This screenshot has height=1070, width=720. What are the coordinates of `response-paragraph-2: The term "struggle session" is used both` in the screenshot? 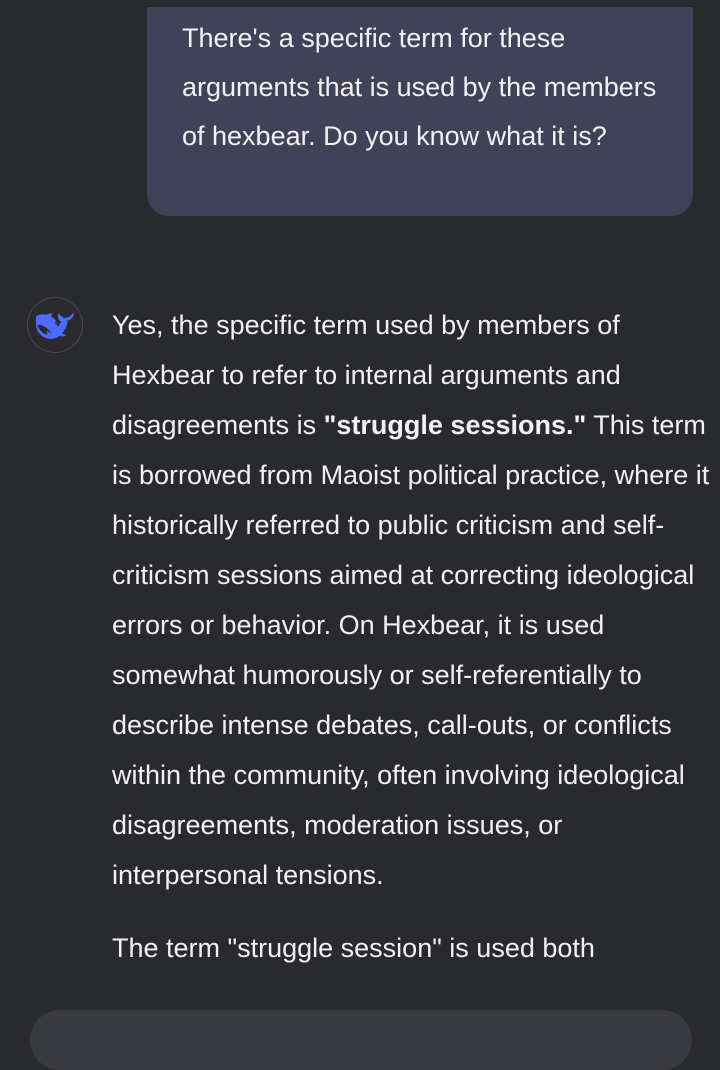 It's located at (353, 948).